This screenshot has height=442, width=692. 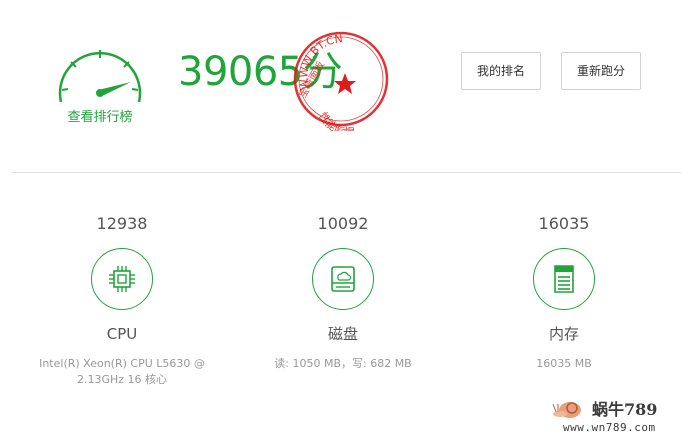 I want to click on stamp-star-icon, so click(x=345, y=83).